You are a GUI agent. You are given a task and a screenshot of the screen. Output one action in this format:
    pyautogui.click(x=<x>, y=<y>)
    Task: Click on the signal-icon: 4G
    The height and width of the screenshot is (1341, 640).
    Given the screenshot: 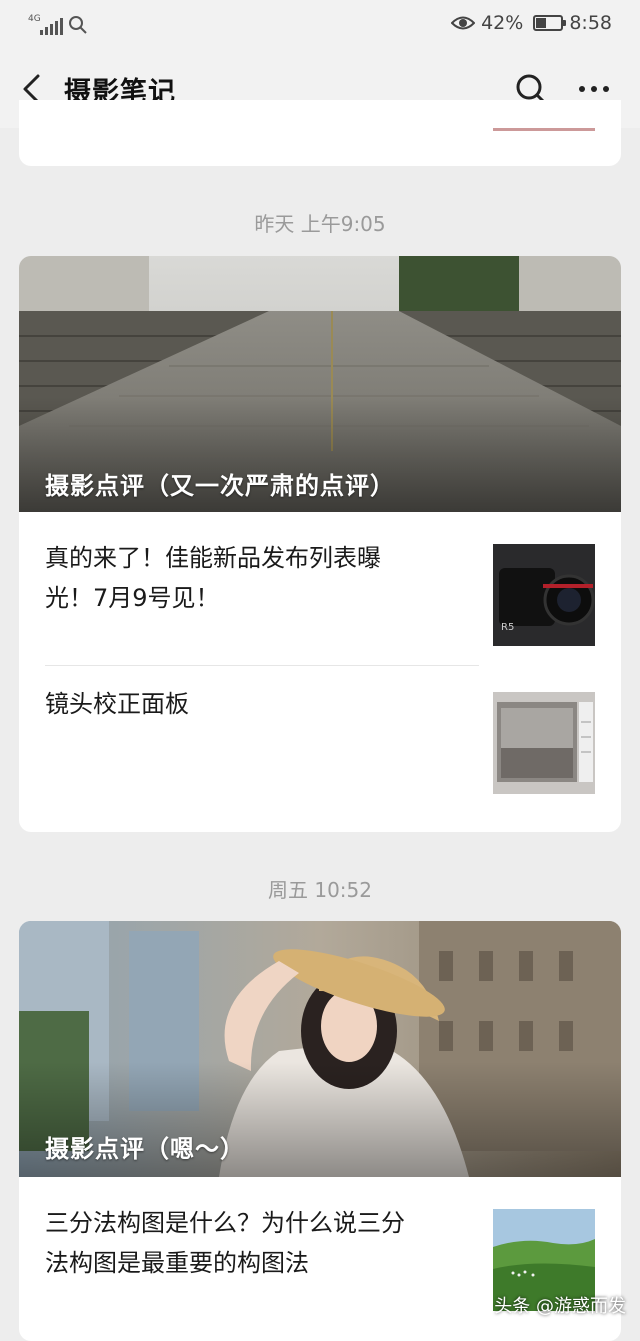 What is the action you would take?
    pyautogui.click(x=45, y=25)
    